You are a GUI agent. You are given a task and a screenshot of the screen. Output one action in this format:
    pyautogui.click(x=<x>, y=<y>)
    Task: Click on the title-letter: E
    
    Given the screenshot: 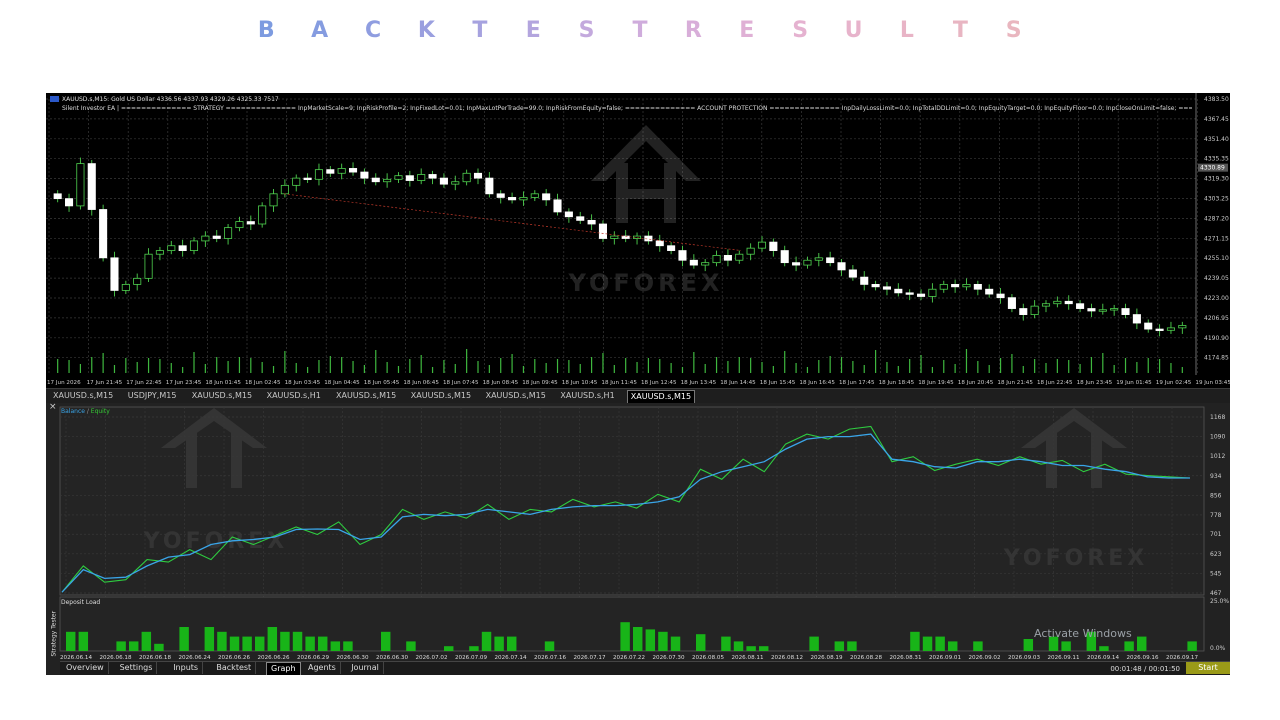 What is the action you would take?
    pyautogui.click(x=533, y=30)
    